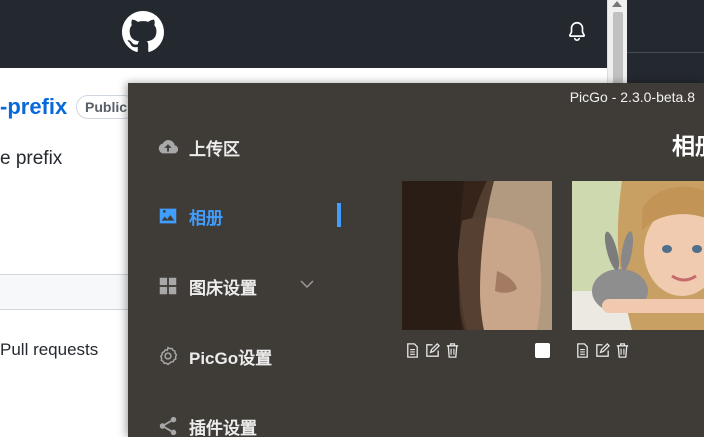  I want to click on chevron-down-icon, so click(307, 284).